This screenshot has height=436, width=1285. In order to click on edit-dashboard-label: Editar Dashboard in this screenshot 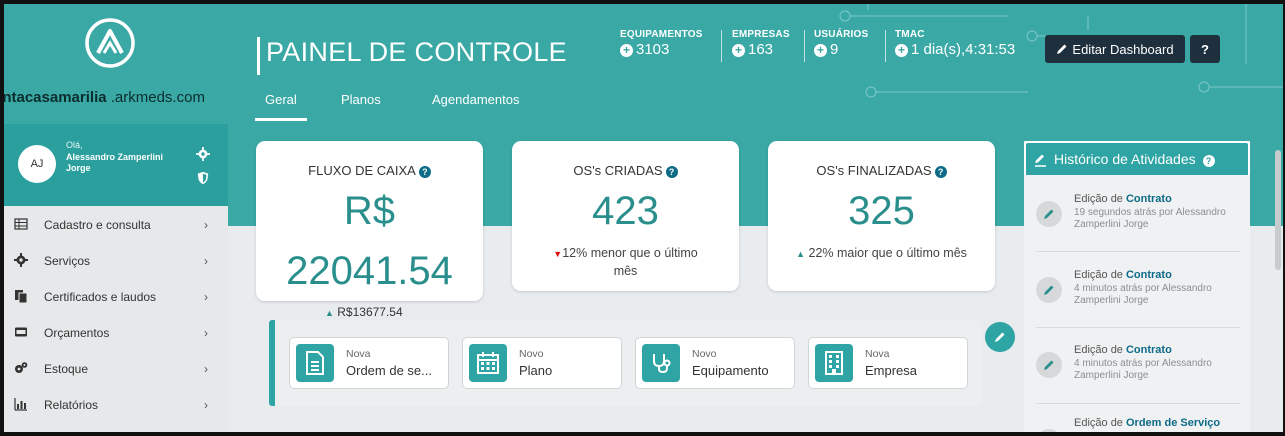, I will do `click(1123, 49)`.